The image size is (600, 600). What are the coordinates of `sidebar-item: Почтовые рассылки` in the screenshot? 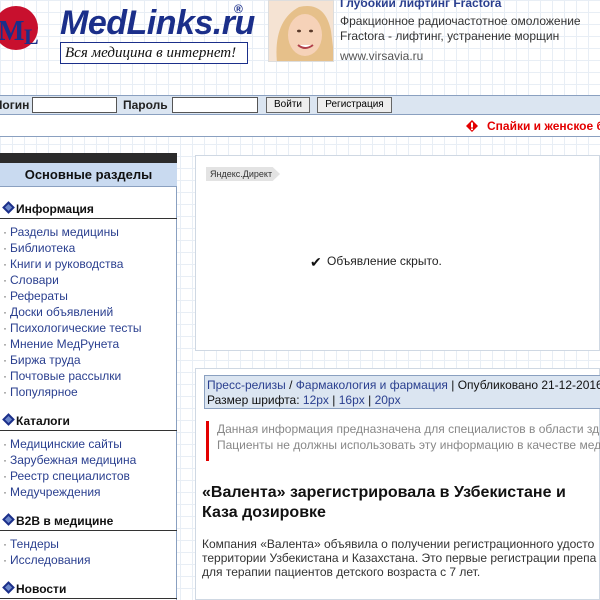 It's located at (88, 376).